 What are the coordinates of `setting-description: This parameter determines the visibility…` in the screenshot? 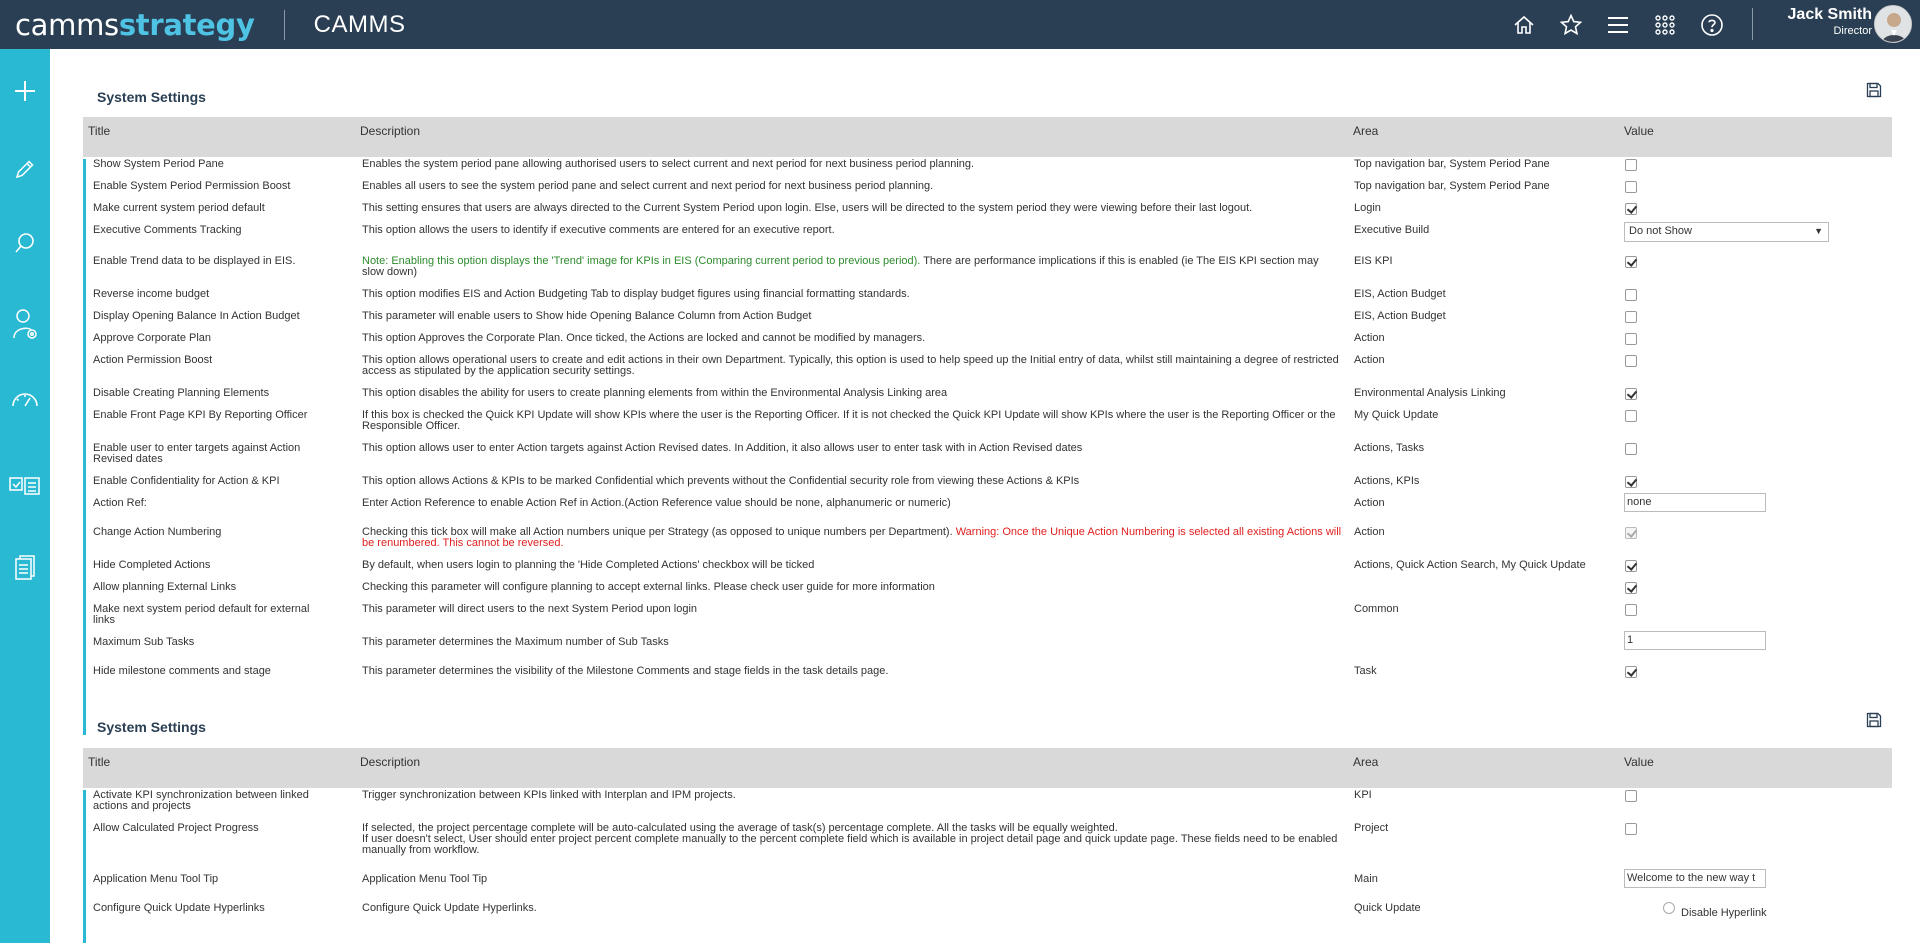 It's located at (852, 671).